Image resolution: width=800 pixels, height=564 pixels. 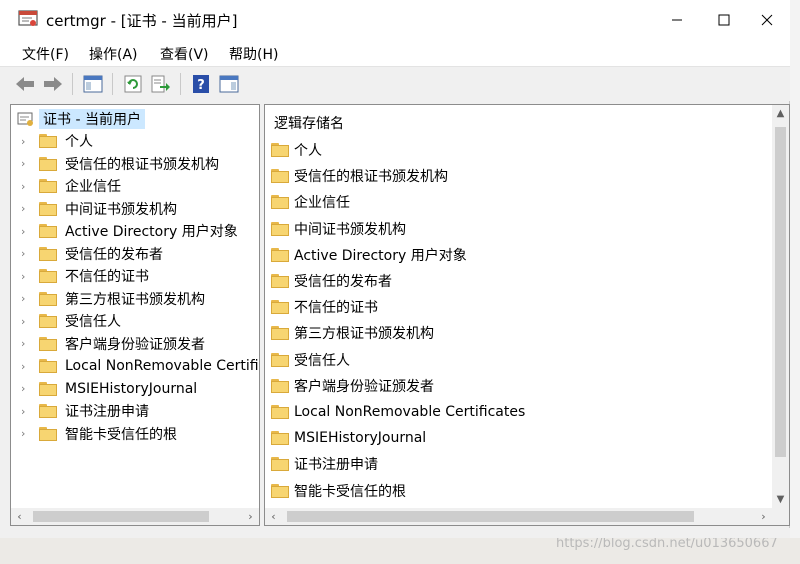 I want to click on list-vertical-scrollbar: ▲ ▼, so click(x=780, y=306).